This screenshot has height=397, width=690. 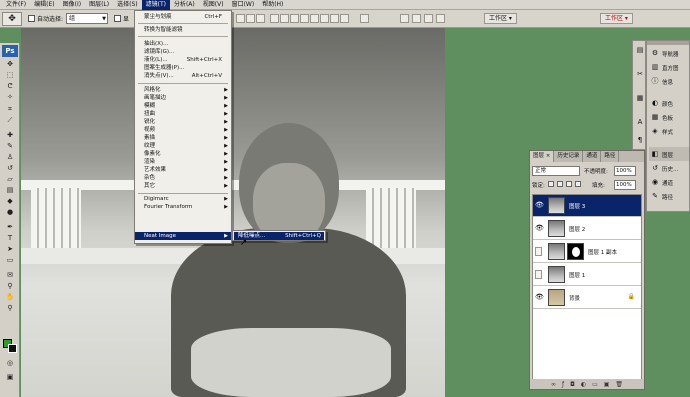 I want to click on menu-view: 视图(V), so click(x=213, y=5).